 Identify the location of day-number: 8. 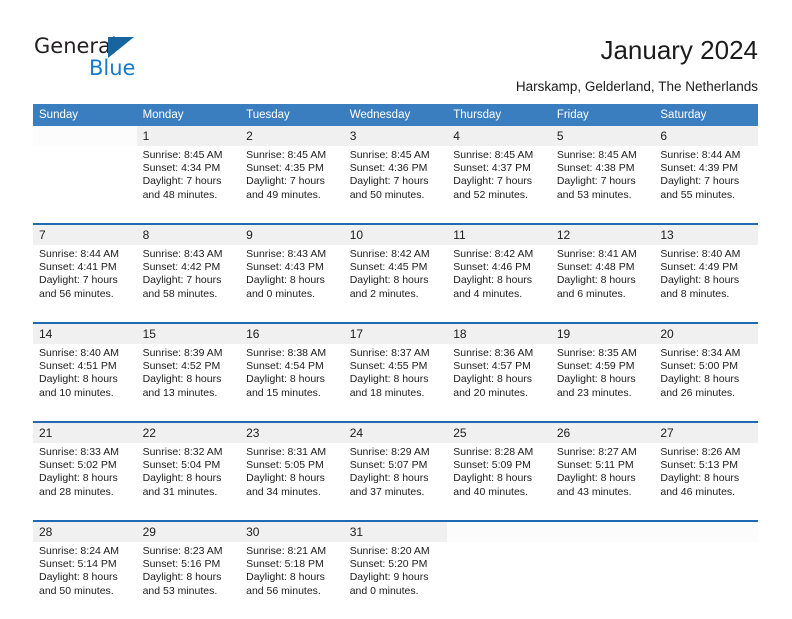
(188, 235).